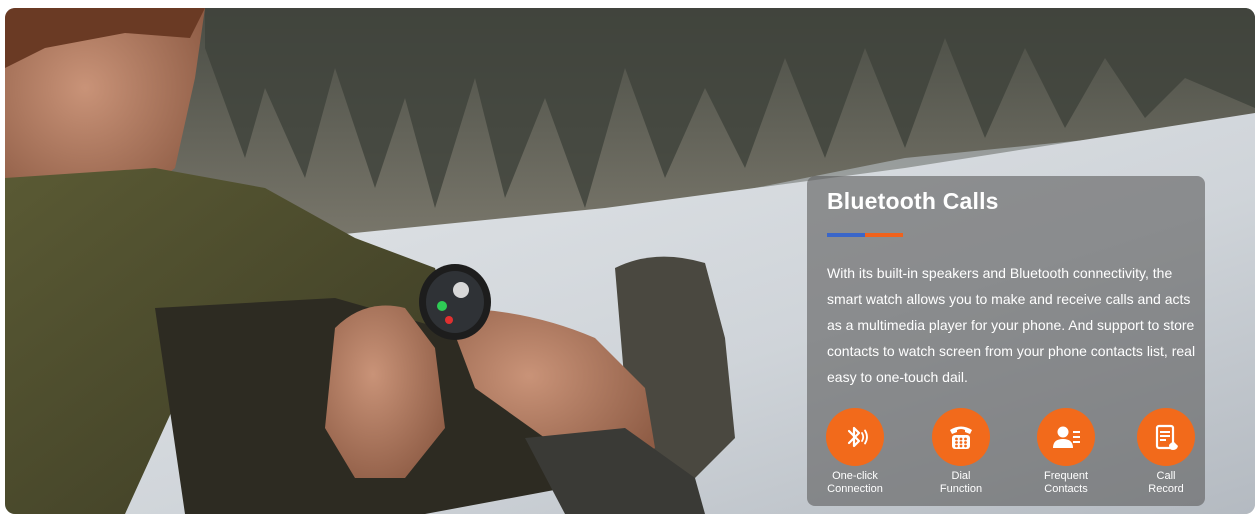 The image size is (1257, 516). What do you see at coordinates (1166, 482) in the screenshot?
I see `feature-label: Call Record` at bounding box center [1166, 482].